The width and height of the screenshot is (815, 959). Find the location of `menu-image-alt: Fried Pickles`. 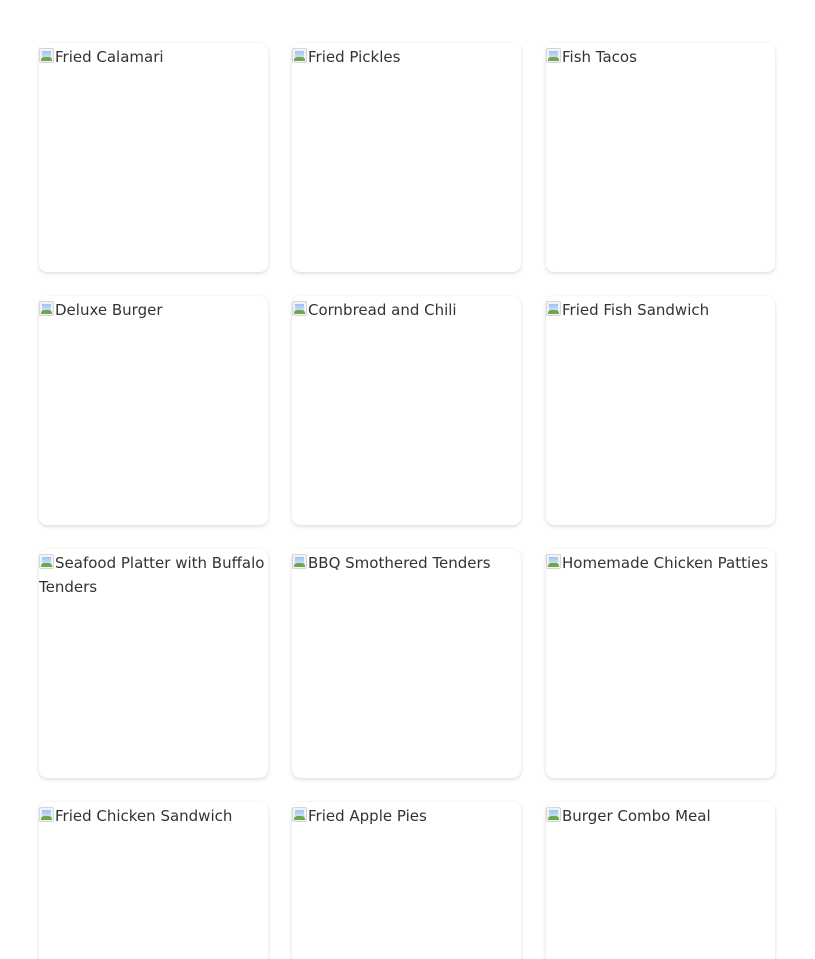

menu-image-alt: Fried Pickles is located at coordinates (354, 57).